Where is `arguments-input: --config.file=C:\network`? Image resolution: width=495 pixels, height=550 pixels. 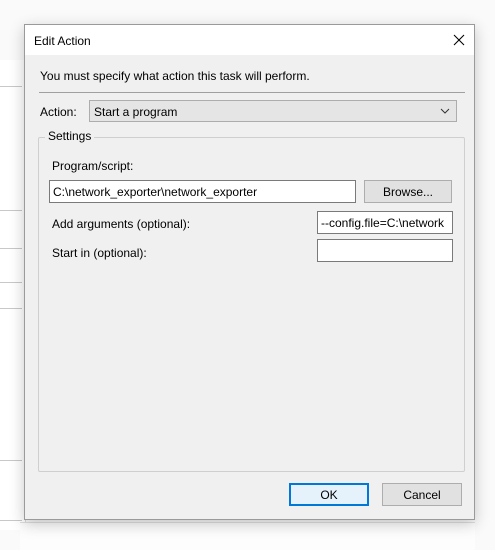 arguments-input: --config.file=C:\network is located at coordinates (385, 222).